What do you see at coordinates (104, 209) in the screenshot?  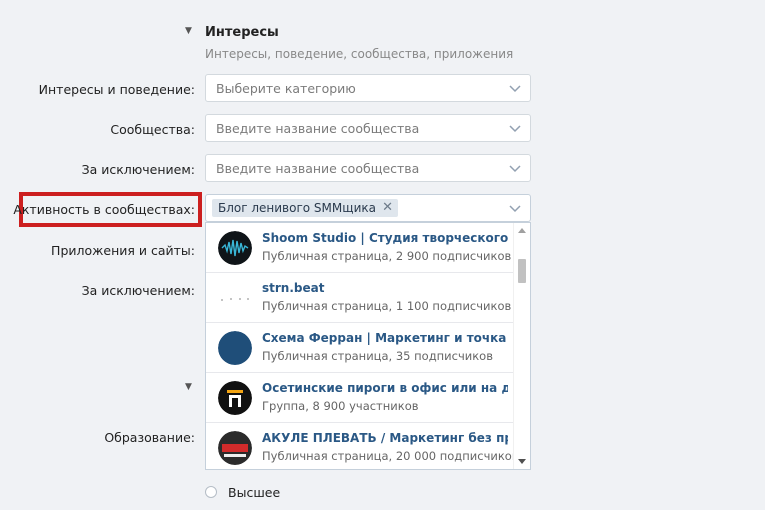 I see `activity-label: Активность в сообществах:` at bounding box center [104, 209].